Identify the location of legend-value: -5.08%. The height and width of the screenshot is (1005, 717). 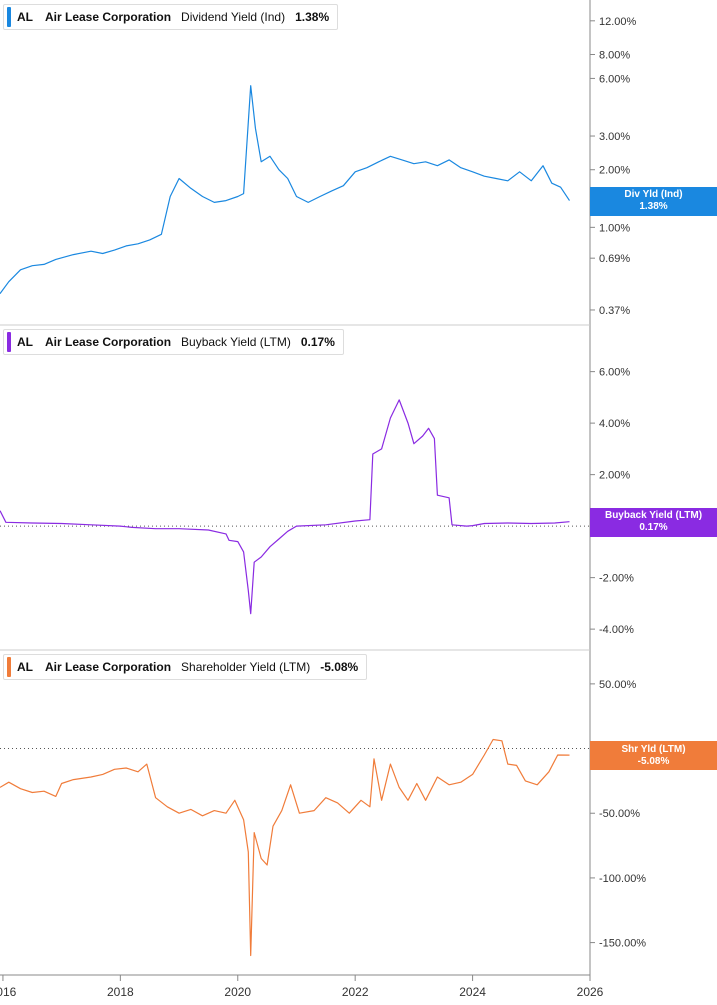
(339, 667).